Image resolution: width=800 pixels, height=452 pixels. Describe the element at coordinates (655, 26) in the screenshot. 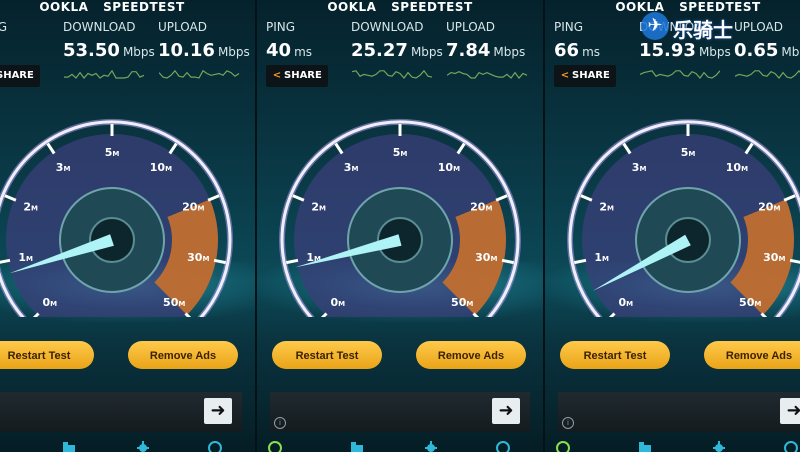

I see `bird-icon: ✈` at that location.